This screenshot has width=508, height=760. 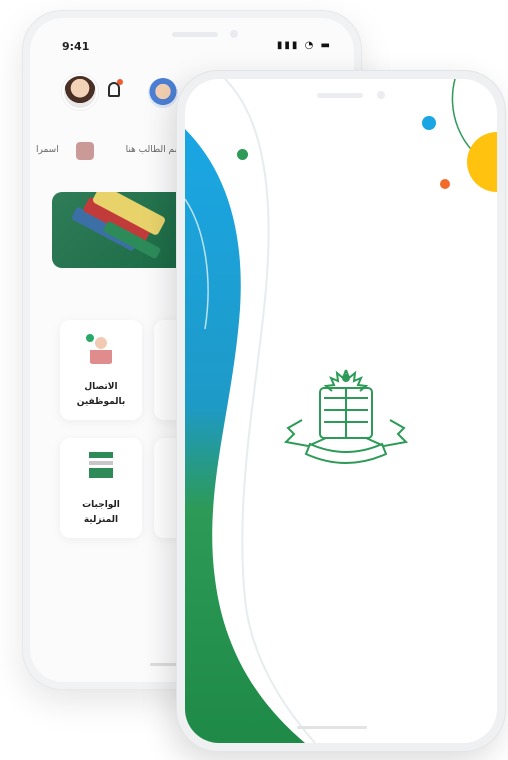 What do you see at coordinates (445, 184) in the screenshot?
I see `orange-dot-decoration` at bounding box center [445, 184].